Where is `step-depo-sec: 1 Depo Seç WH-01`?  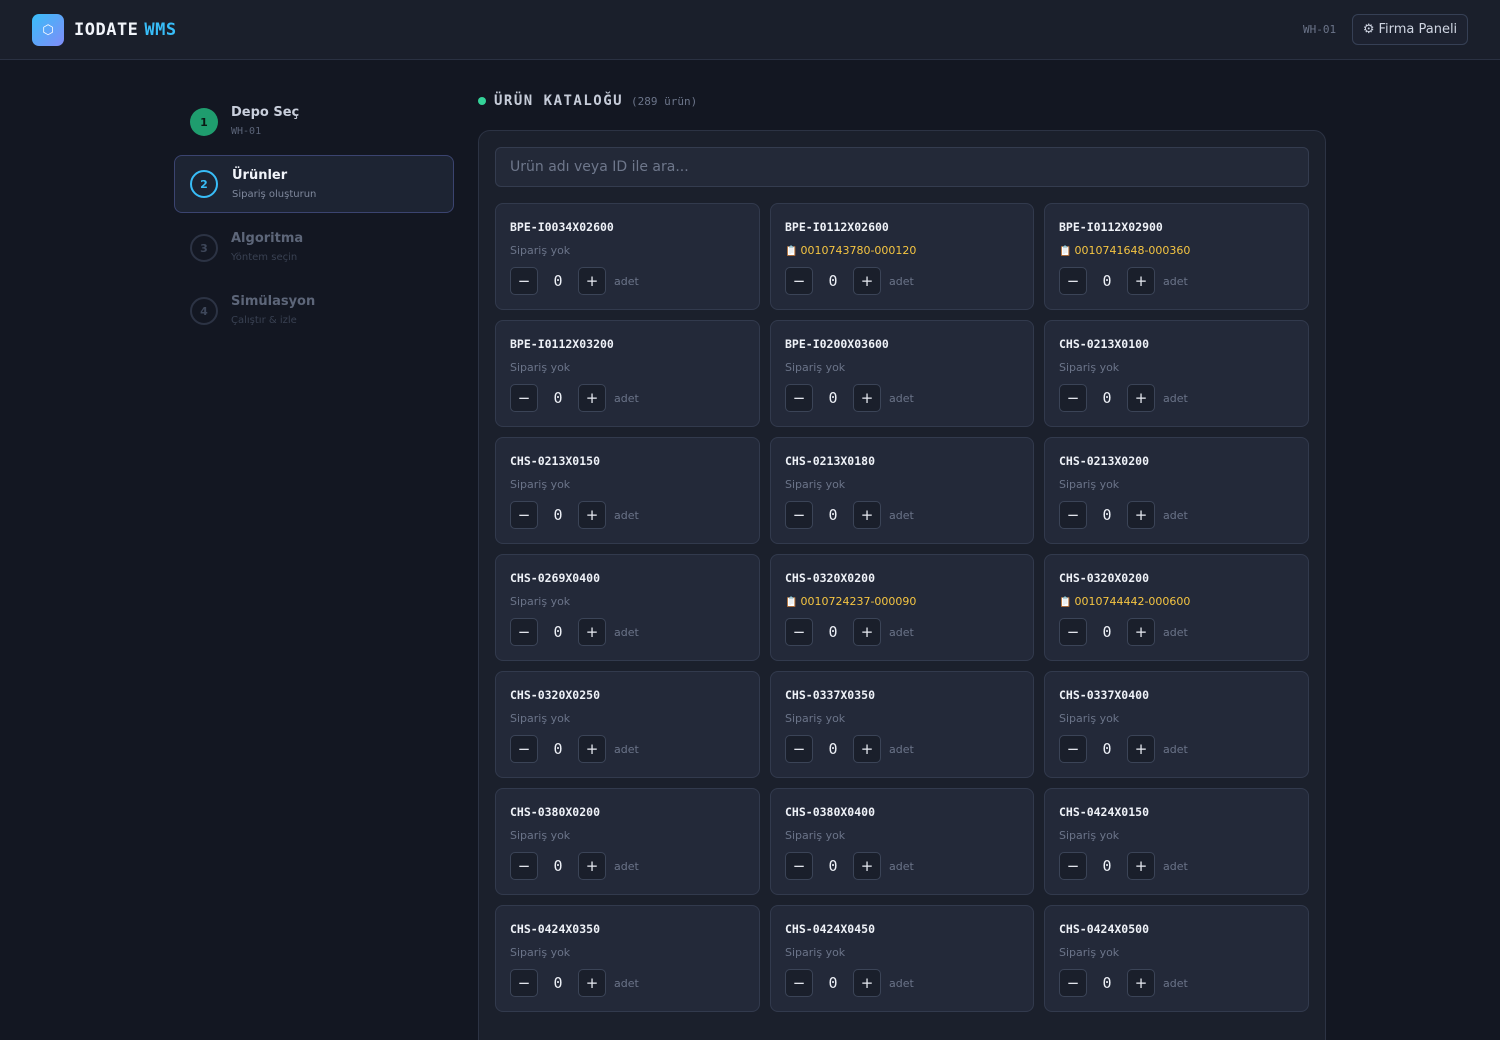 step-depo-sec: 1 Depo Seç WH-01 is located at coordinates (314, 122).